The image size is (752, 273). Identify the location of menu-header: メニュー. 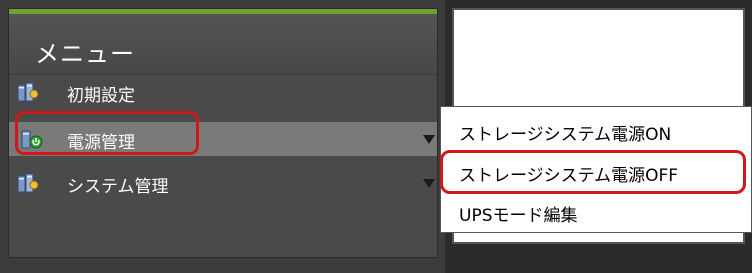
(223, 44).